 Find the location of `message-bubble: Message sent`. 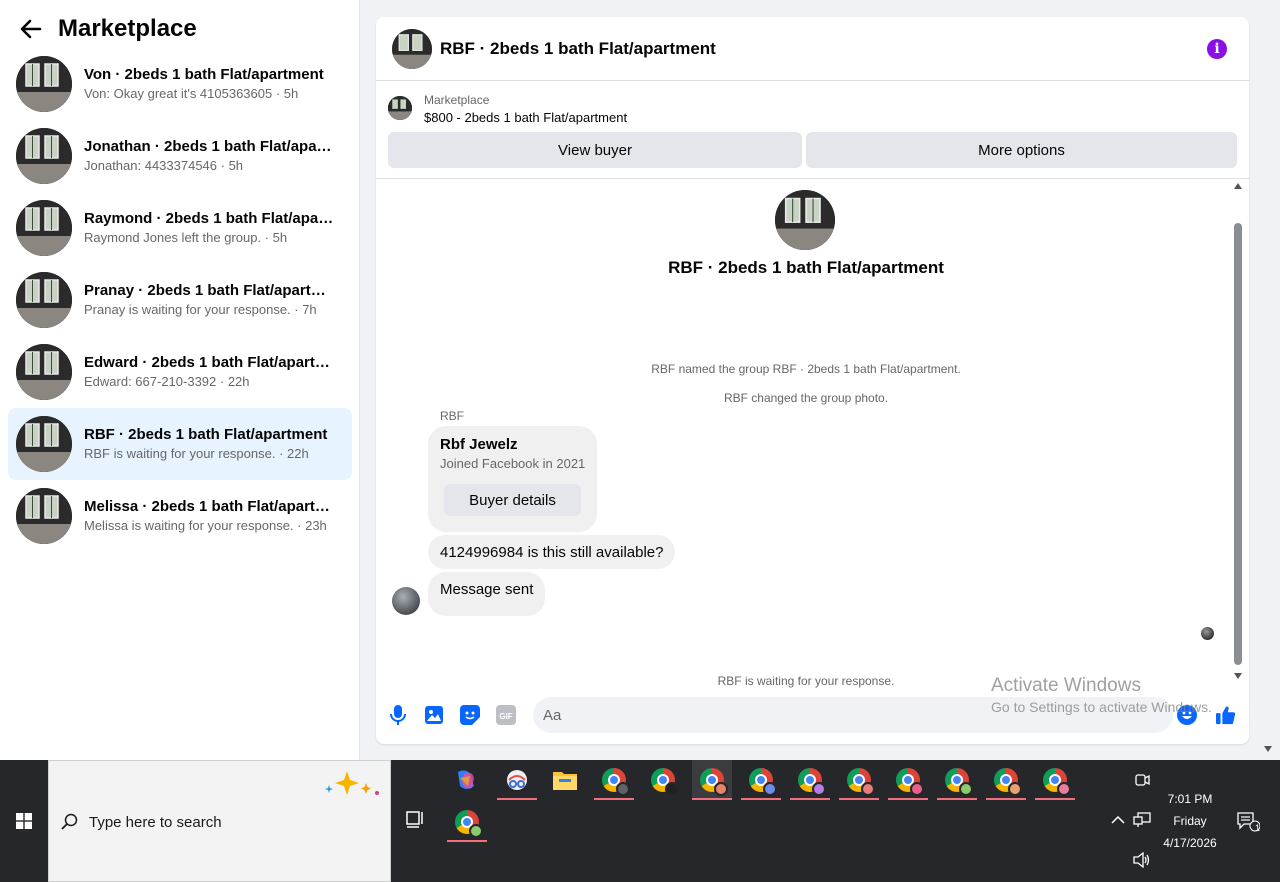

message-bubble: Message sent is located at coordinates (487, 594).